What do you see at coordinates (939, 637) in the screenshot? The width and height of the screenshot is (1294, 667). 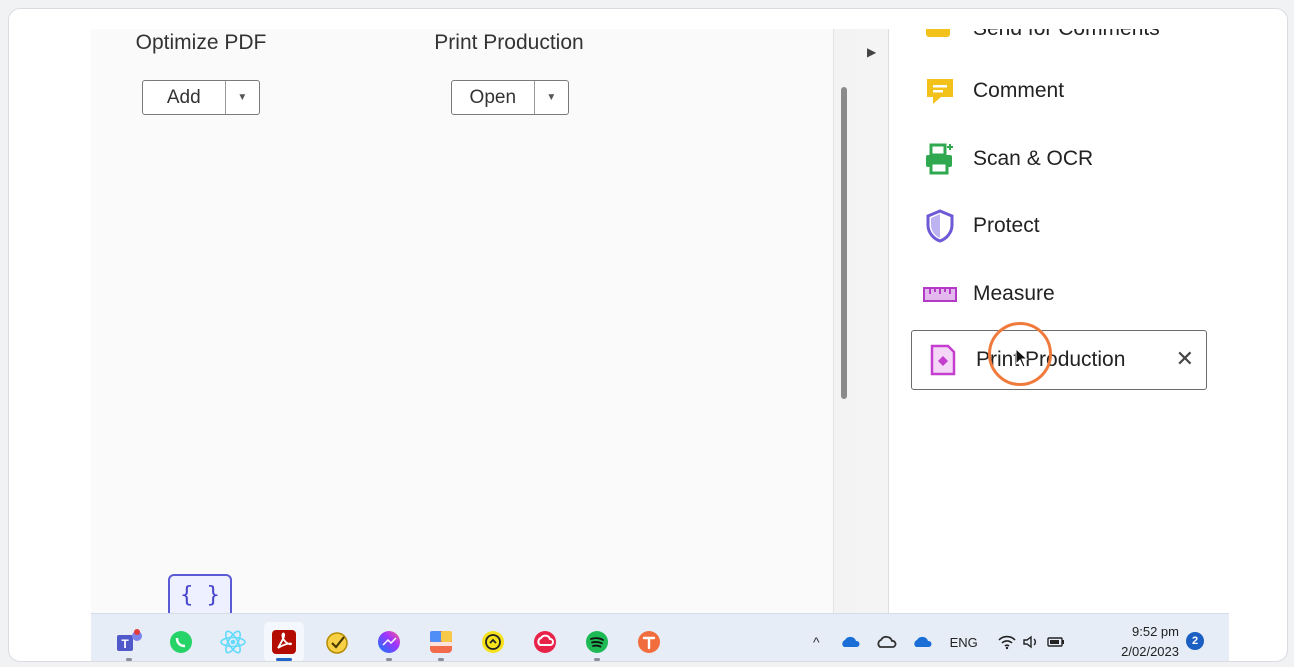 I see `system-tray: ^ ENG` at bounding box center [939, 637].